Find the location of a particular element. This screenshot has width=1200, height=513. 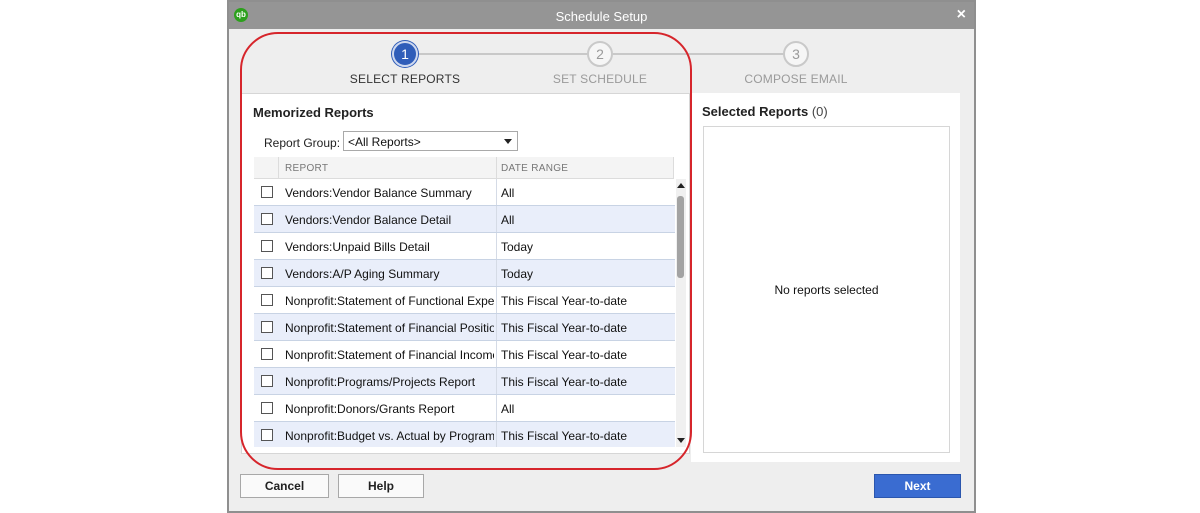

step-compose-email: 3 COMPOSE EMAIL is located at coordinates (796, 63).